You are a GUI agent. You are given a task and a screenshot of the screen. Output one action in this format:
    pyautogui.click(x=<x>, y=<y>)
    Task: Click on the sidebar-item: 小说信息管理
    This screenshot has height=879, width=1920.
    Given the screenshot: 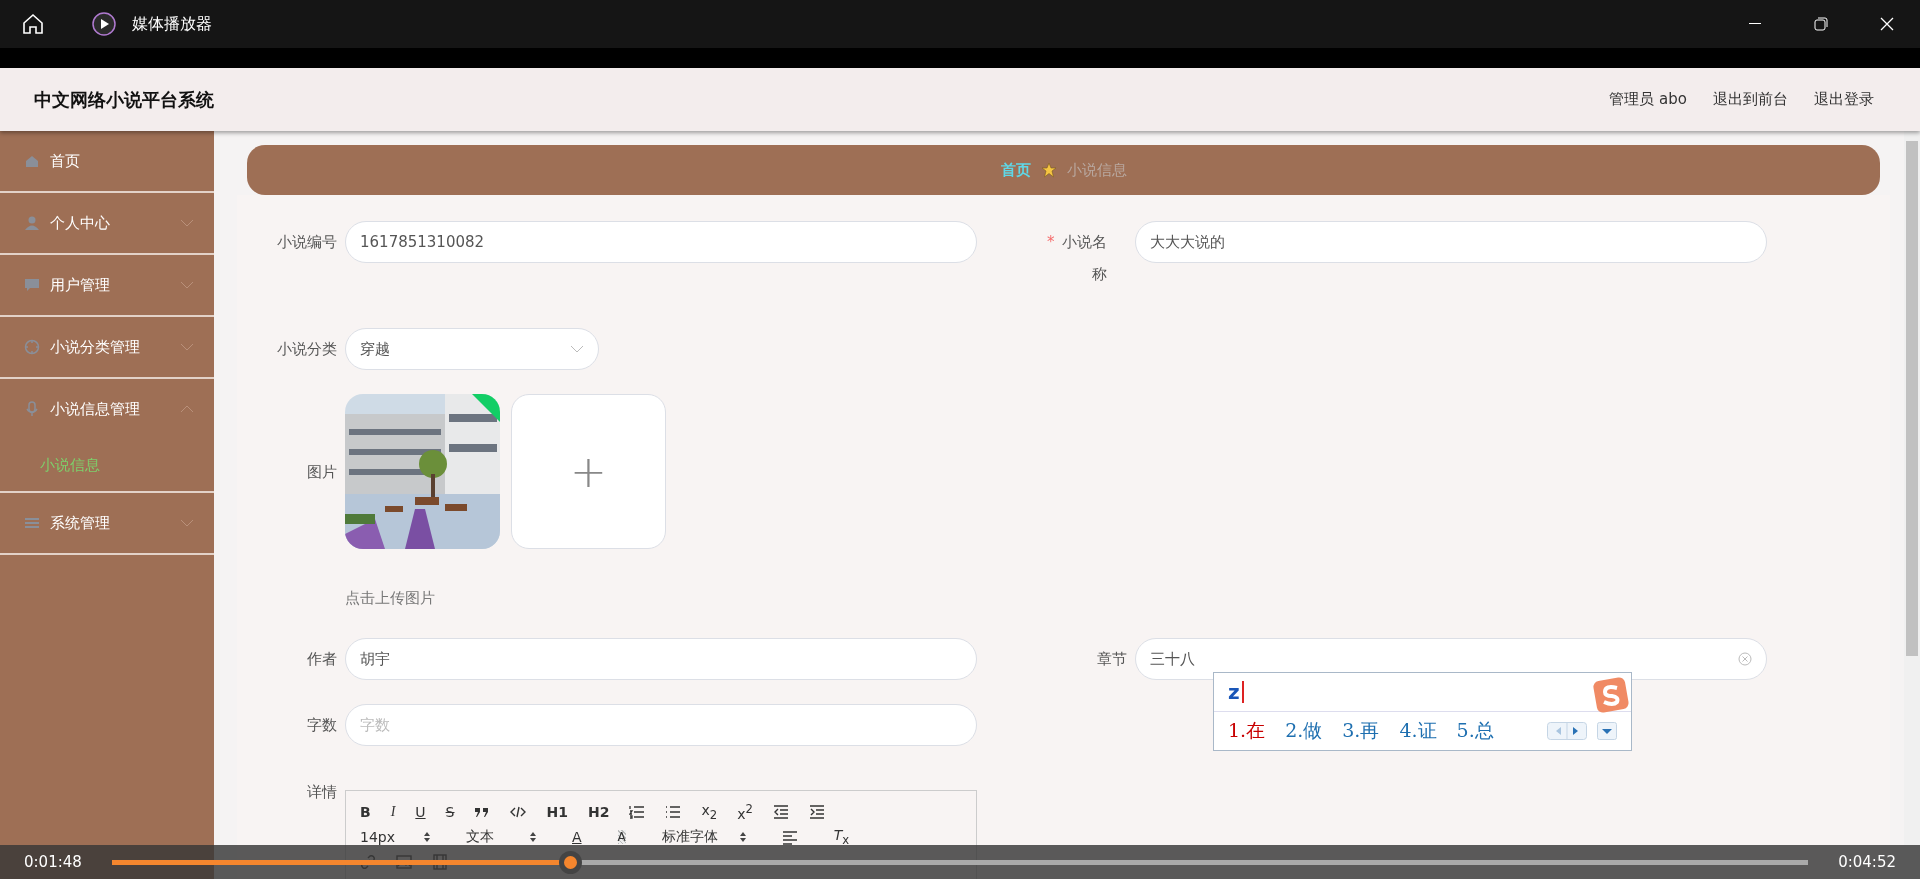 What is the action you would take?
    pyautogui.click(x=107, y=409)
    